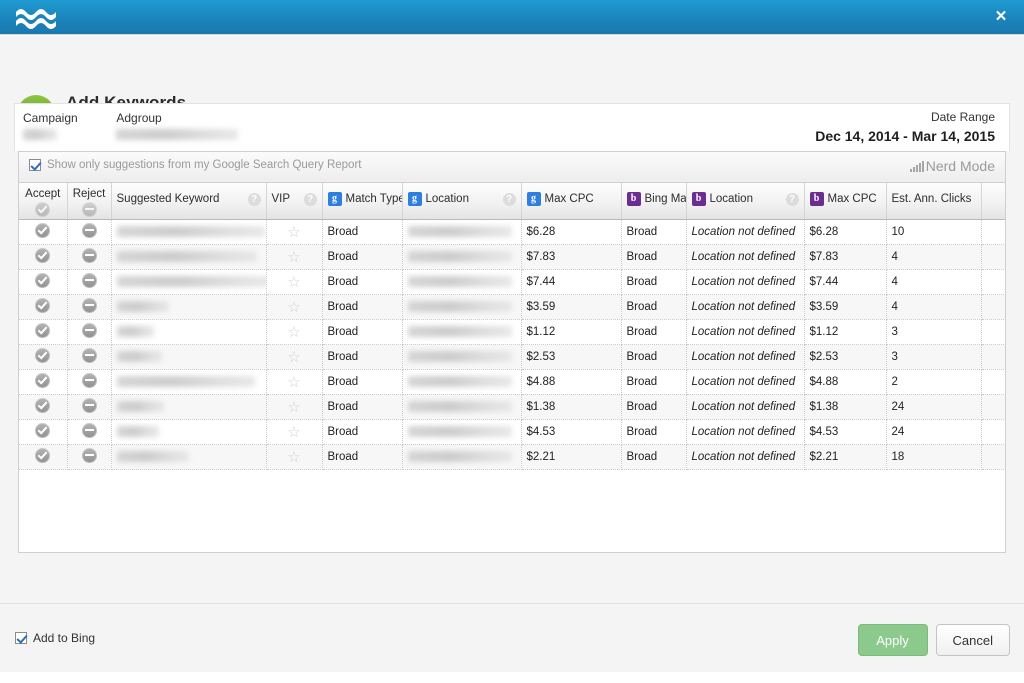 This screenshot has width=1024, height=683. What do you see at coordinates (952, 166) in the screenshot?
I see `nerd-mode-toggle: Nerd Mode` at bounding box center [952, 166].